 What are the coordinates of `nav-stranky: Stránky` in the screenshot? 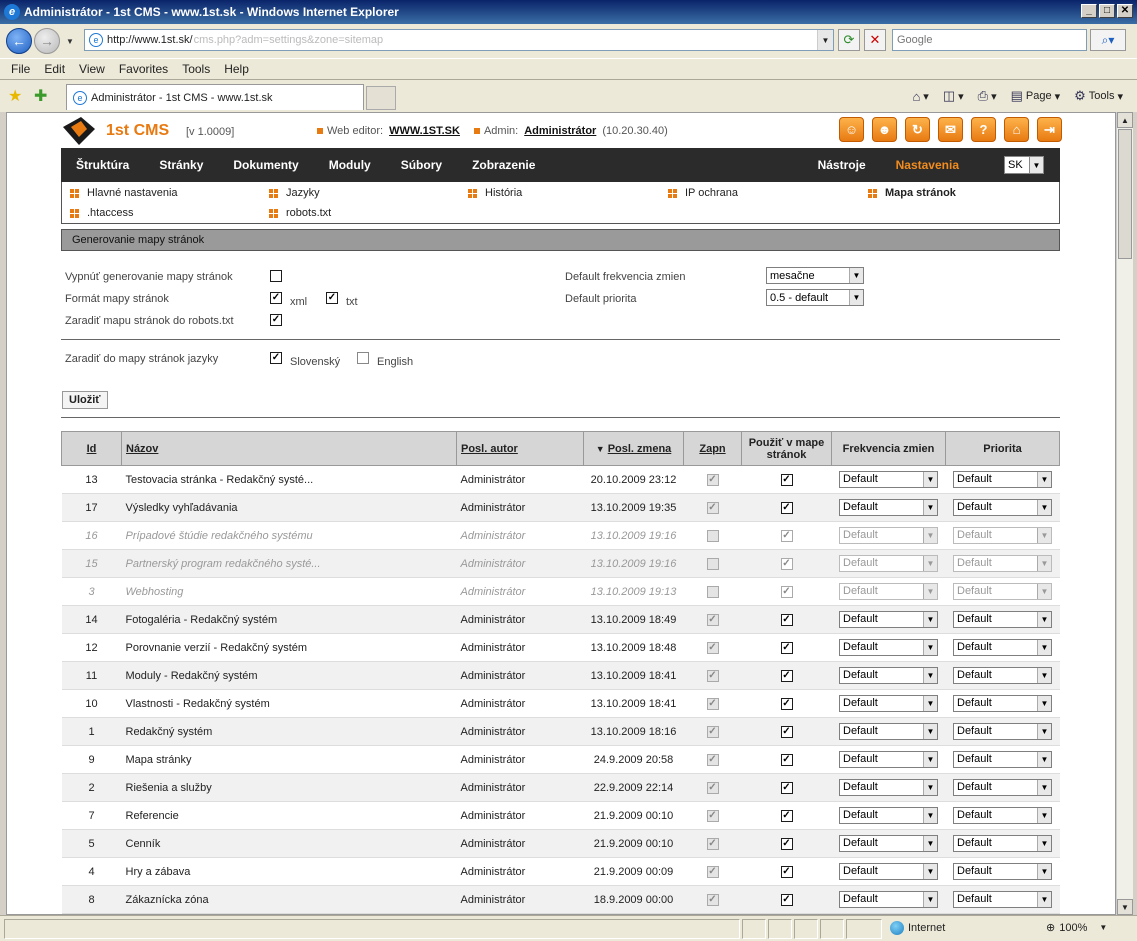 It's located at (181, 165).